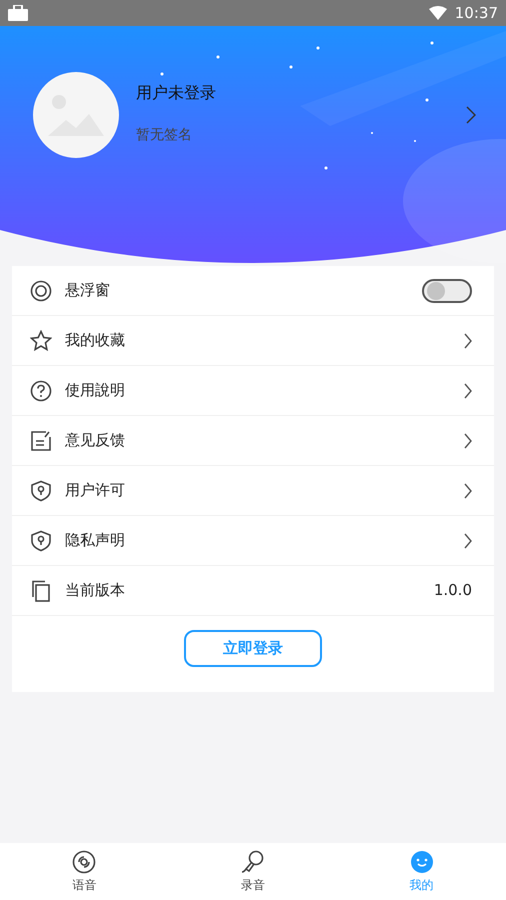  What do you see at coordinates (176, 93) in the screenshot?
I see `user-name: 用户未登录` at bounding box center [176, 93].